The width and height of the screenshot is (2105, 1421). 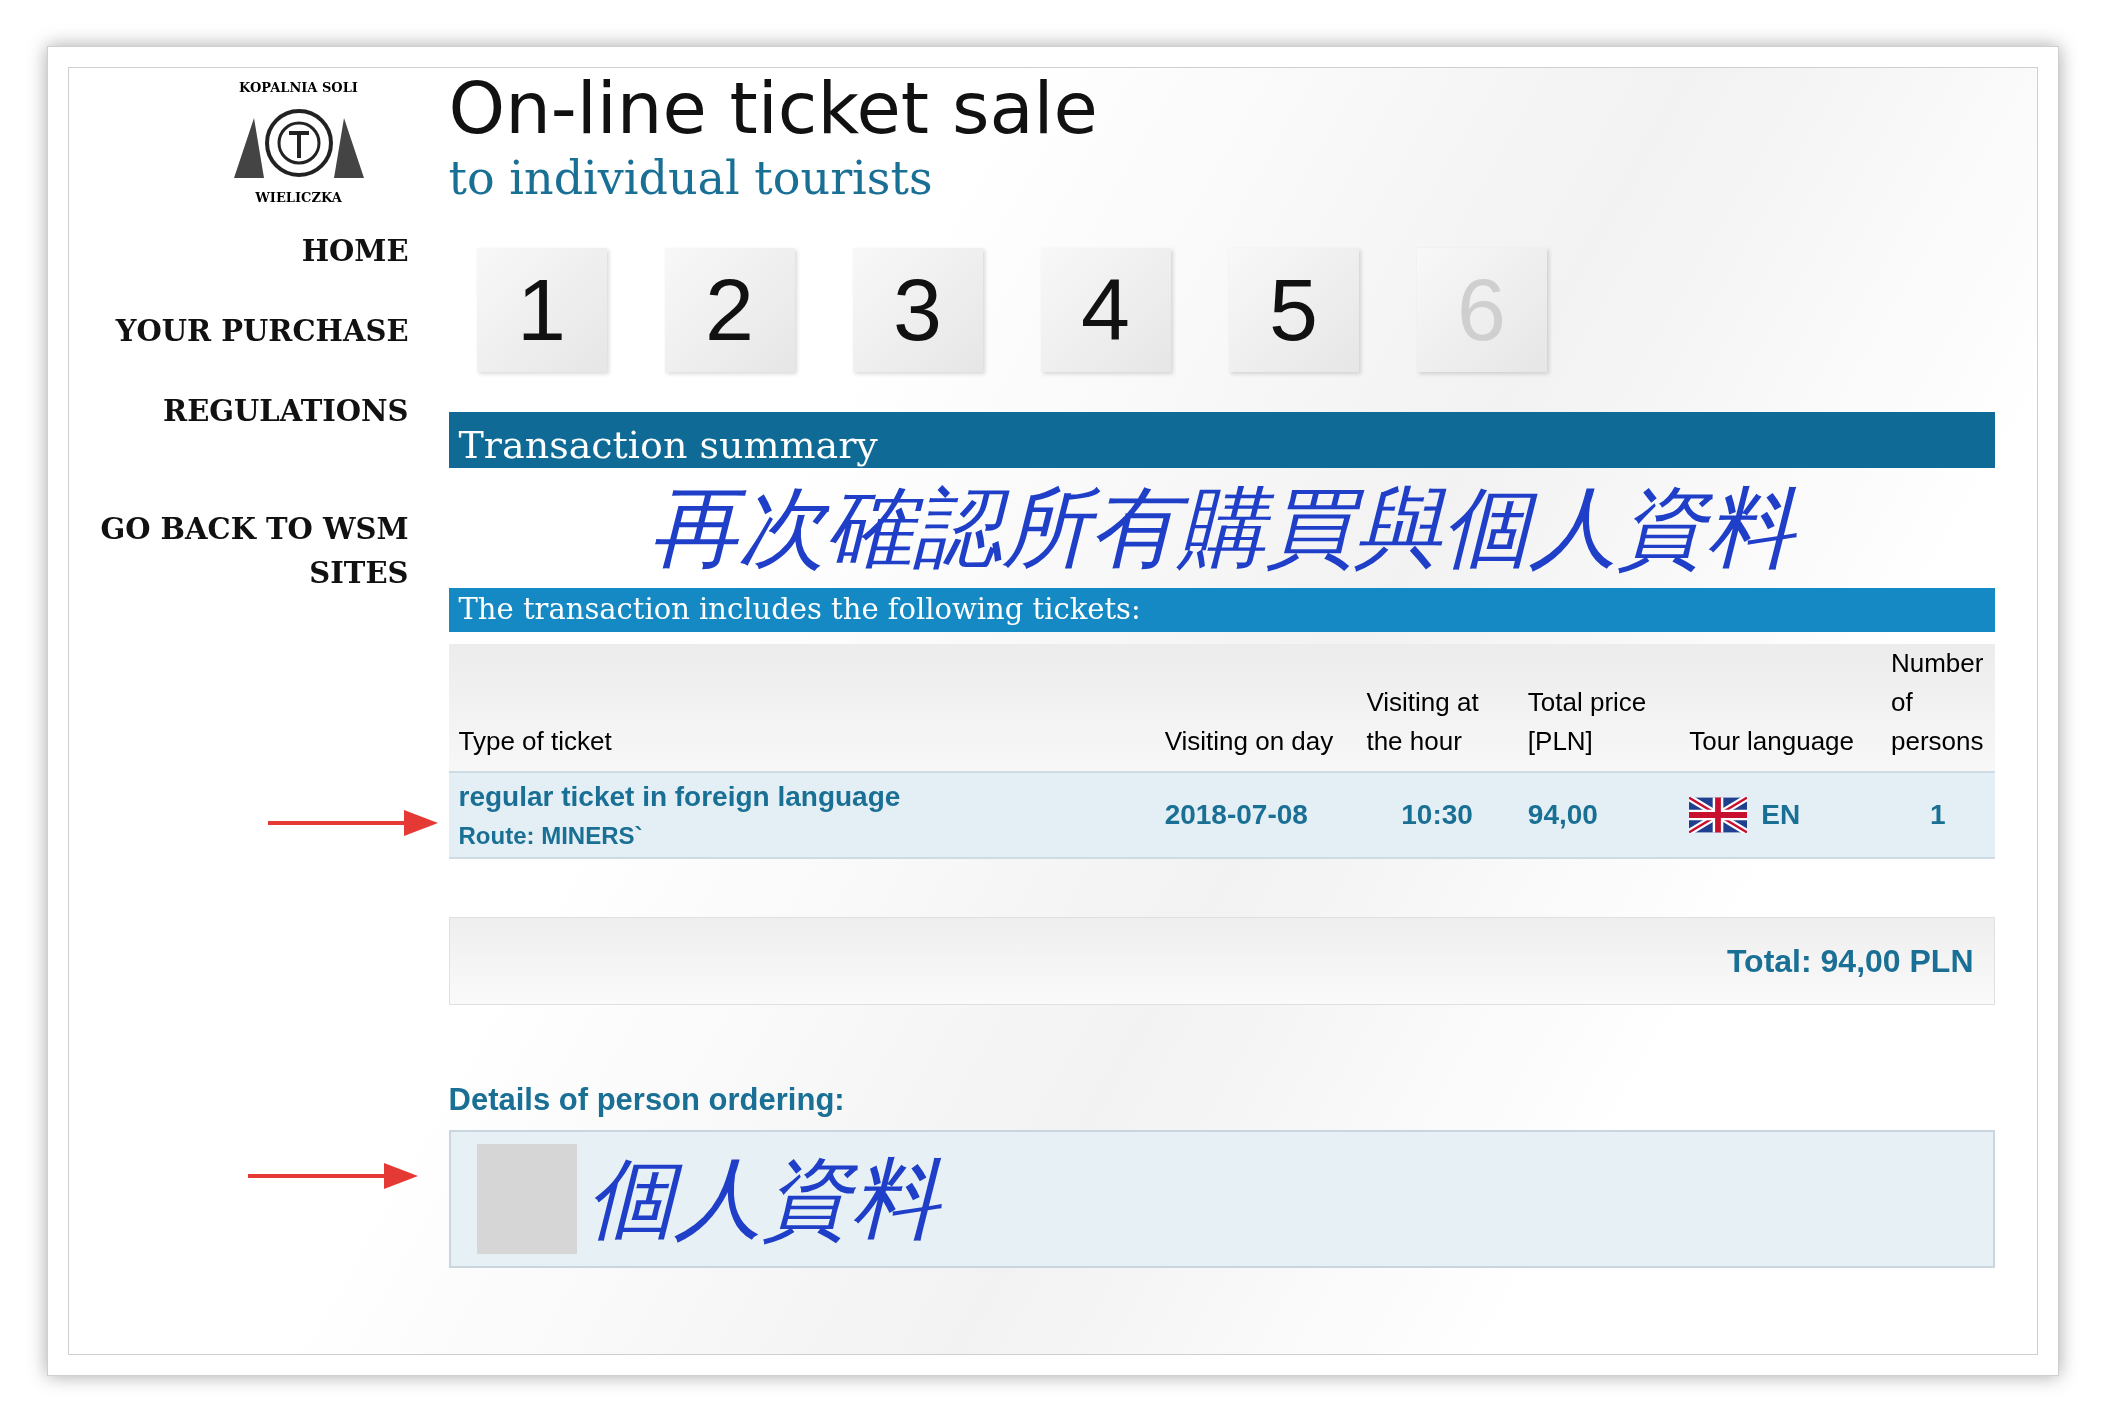 What do you see at coordinates (773, 108) in the screenshot?
I see `page-title: On-line ticket sale` at bounding box center [773, 108].